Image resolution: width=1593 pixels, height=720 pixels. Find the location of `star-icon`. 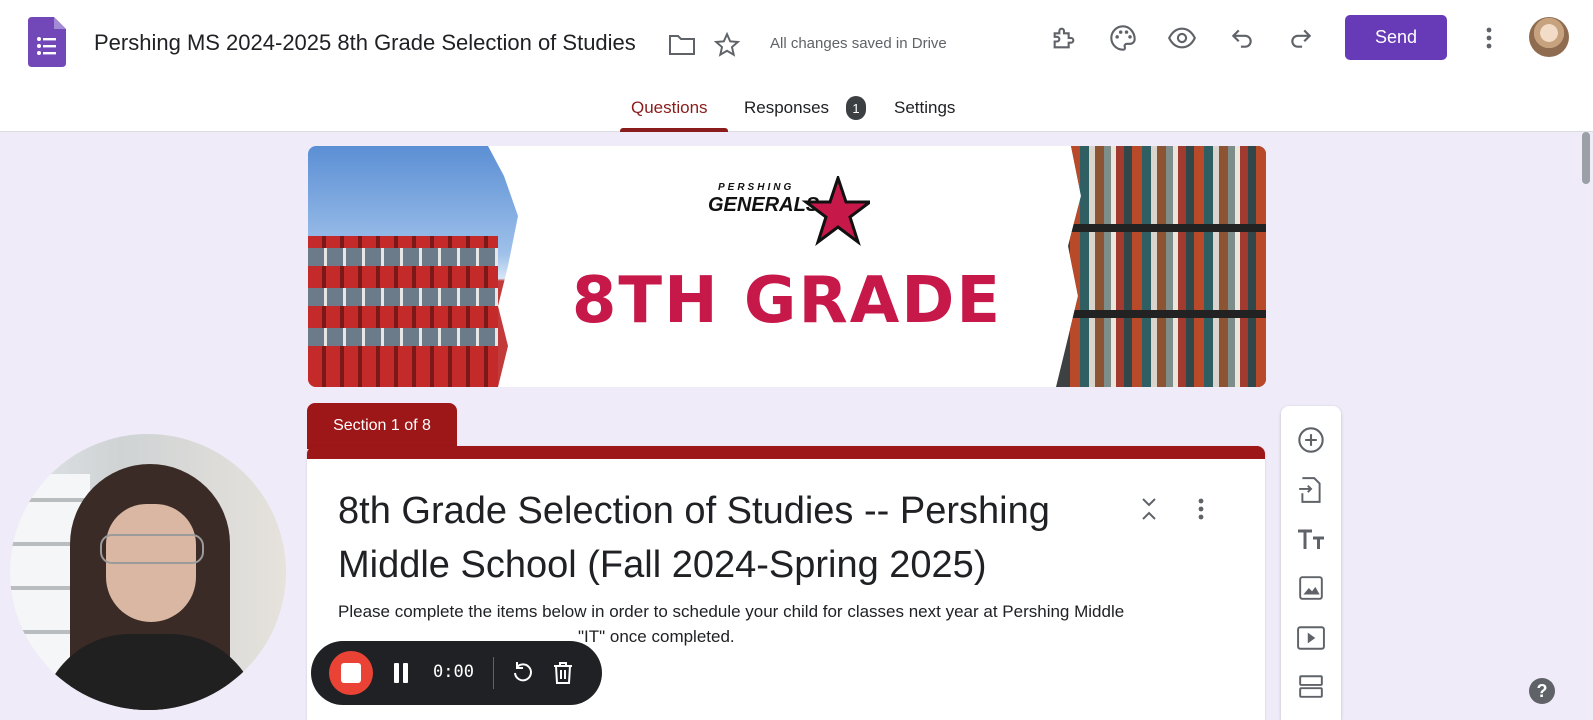

star-icon is located at coordinates (727, 45).